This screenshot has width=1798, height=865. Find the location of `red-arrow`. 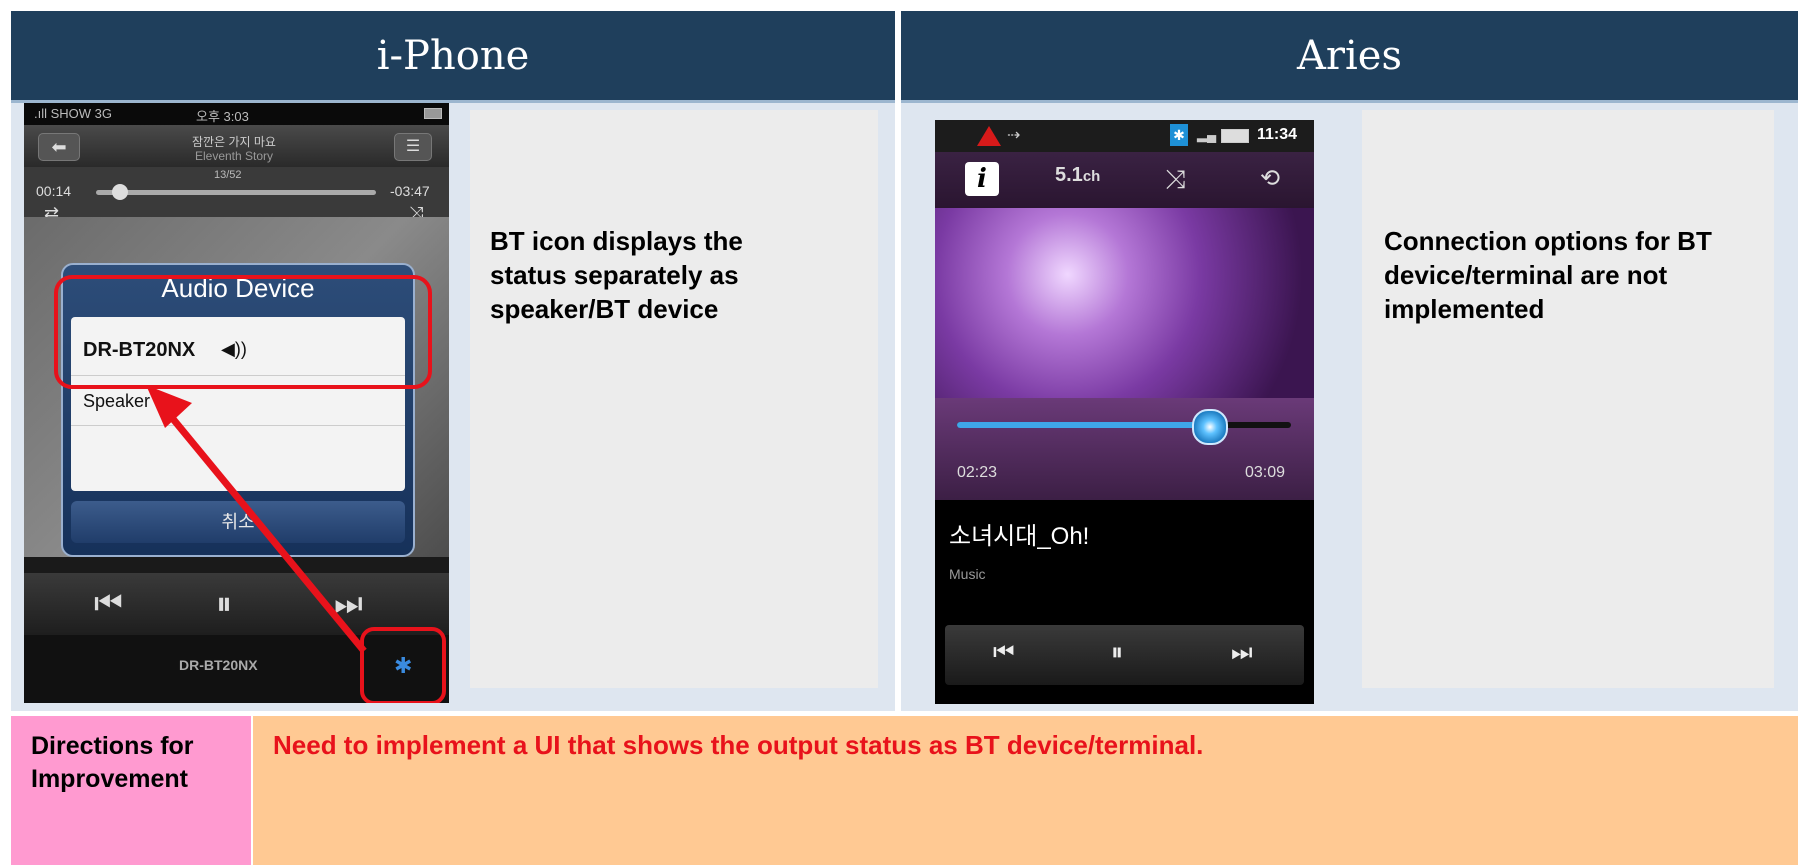

red-arrow is located at coordinates (256, 519).